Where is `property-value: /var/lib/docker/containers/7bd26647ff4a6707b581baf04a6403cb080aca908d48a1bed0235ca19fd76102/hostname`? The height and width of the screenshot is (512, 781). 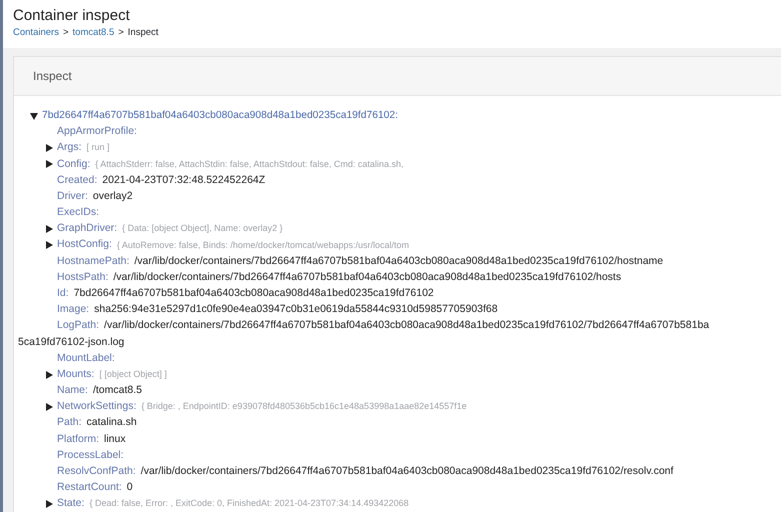 property-value: /var/lib/docker/containers/7bd26647ff4a6707b581baf04a6403cb080aca908d48a1bed0235ca19fd76102/hostname is located at coordinates (399, 261).